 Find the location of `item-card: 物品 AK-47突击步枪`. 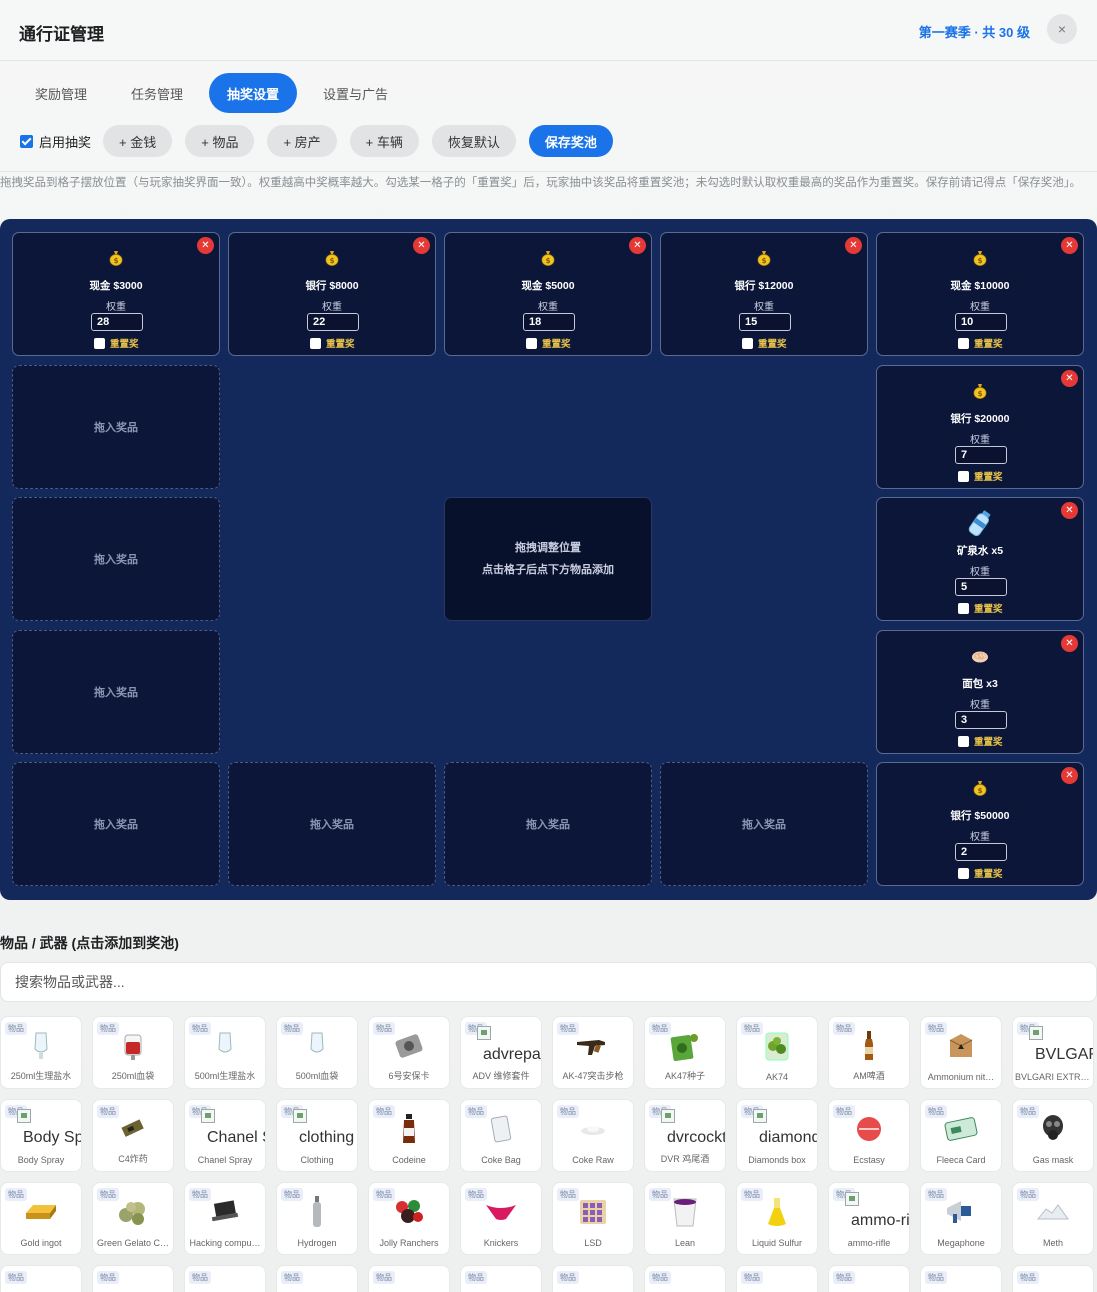

item-card: 物品 AK-47突击步枪 is located at coordinates (593, 1052).